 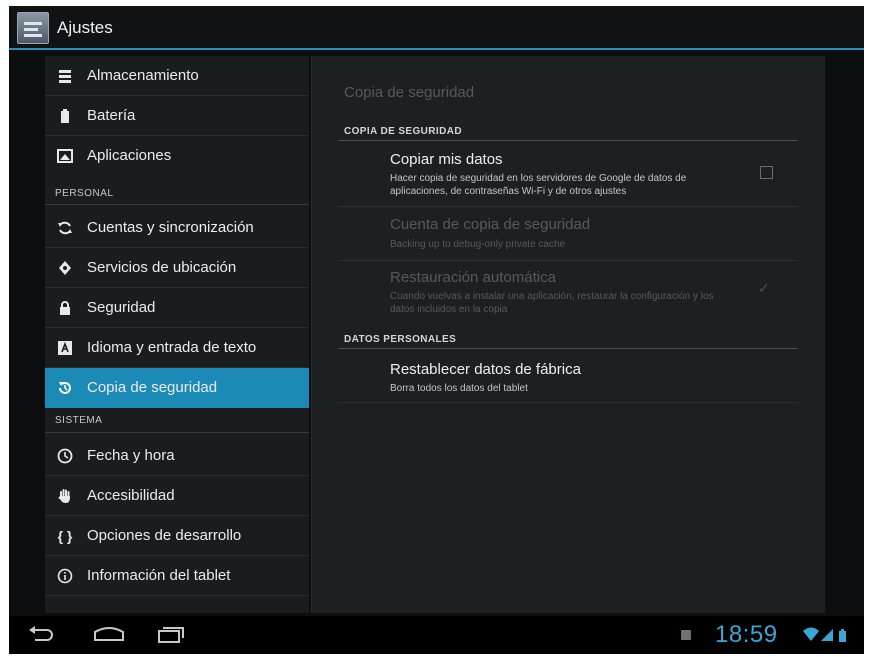 What do you see at coordinates (409, 92) in the screenshot?
I see `detail-title: Copia de seguridad` at bounding box center [409, 92].